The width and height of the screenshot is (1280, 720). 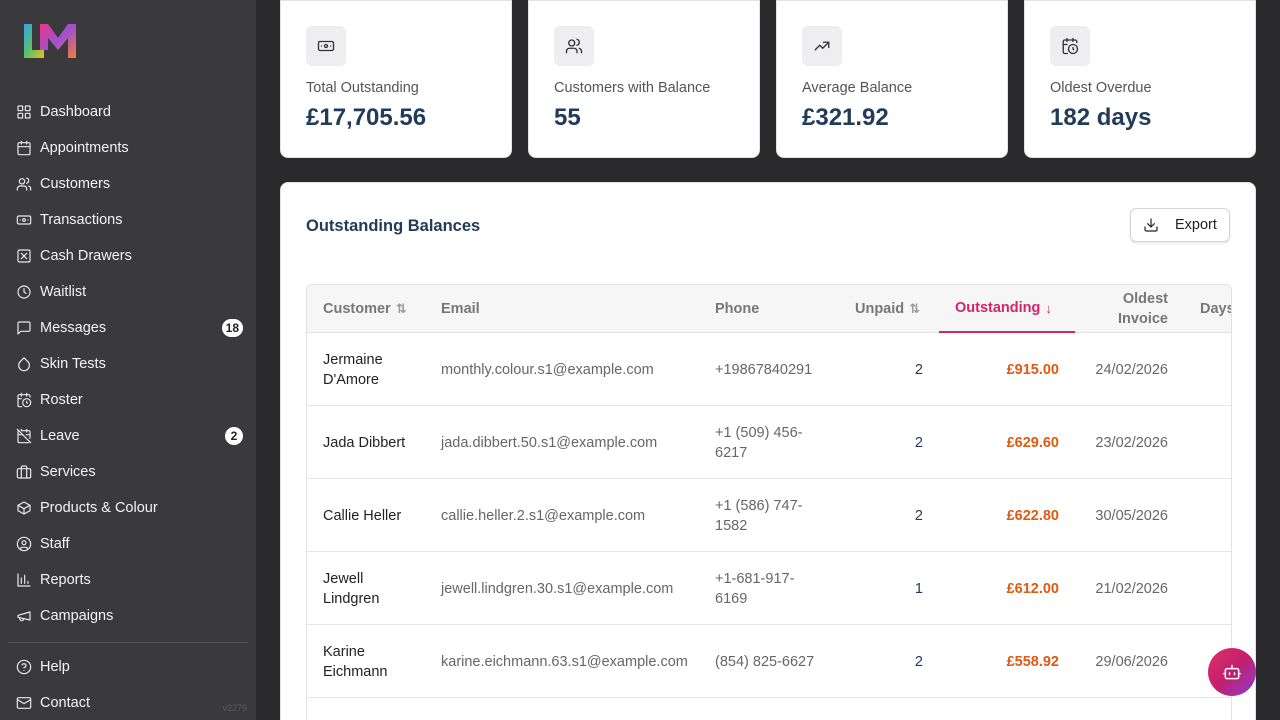 I want to click on customer-name: Callie Heller, so click(x=362, y=515).